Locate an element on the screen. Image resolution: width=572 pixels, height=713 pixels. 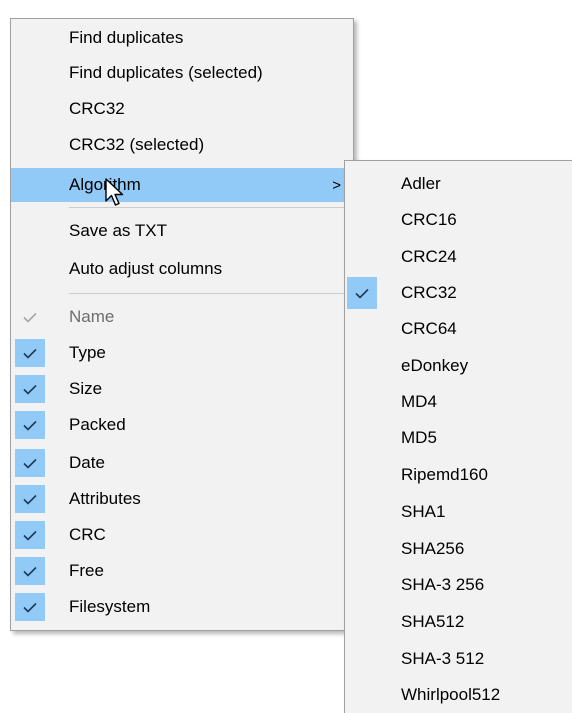
menu-item-auto-adjust-columns: Auto adjust columns is located at coordinates (182, 269).